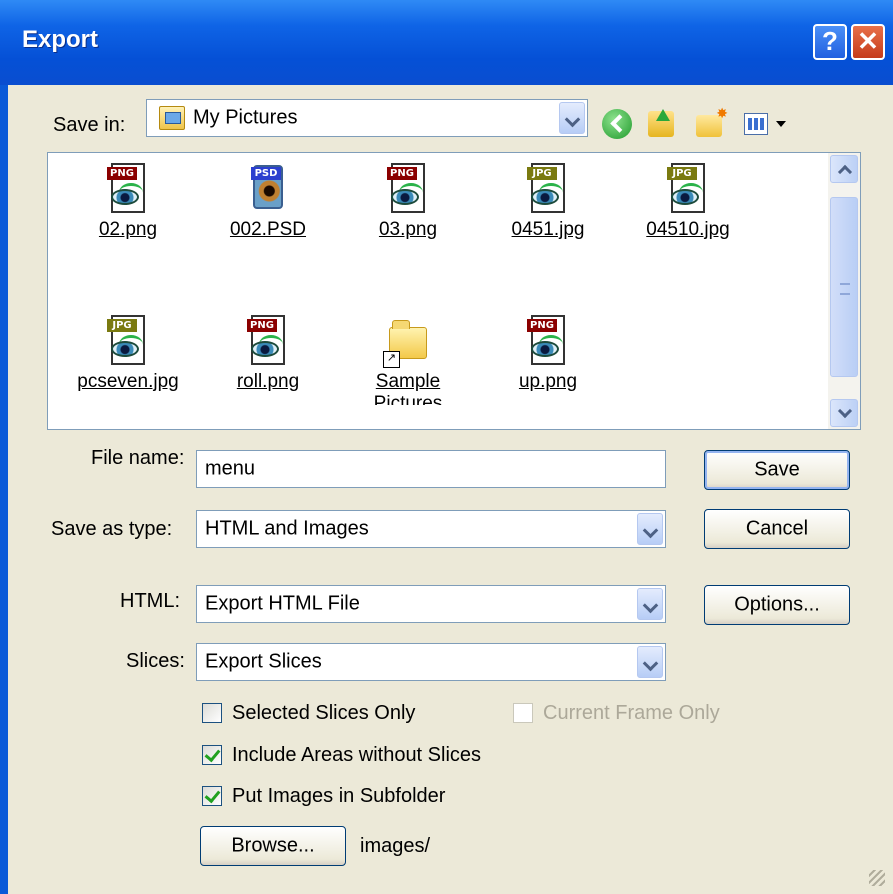 The image size is (893, 894). I want to click on slices-value: Export Slices, so click(263, 661).